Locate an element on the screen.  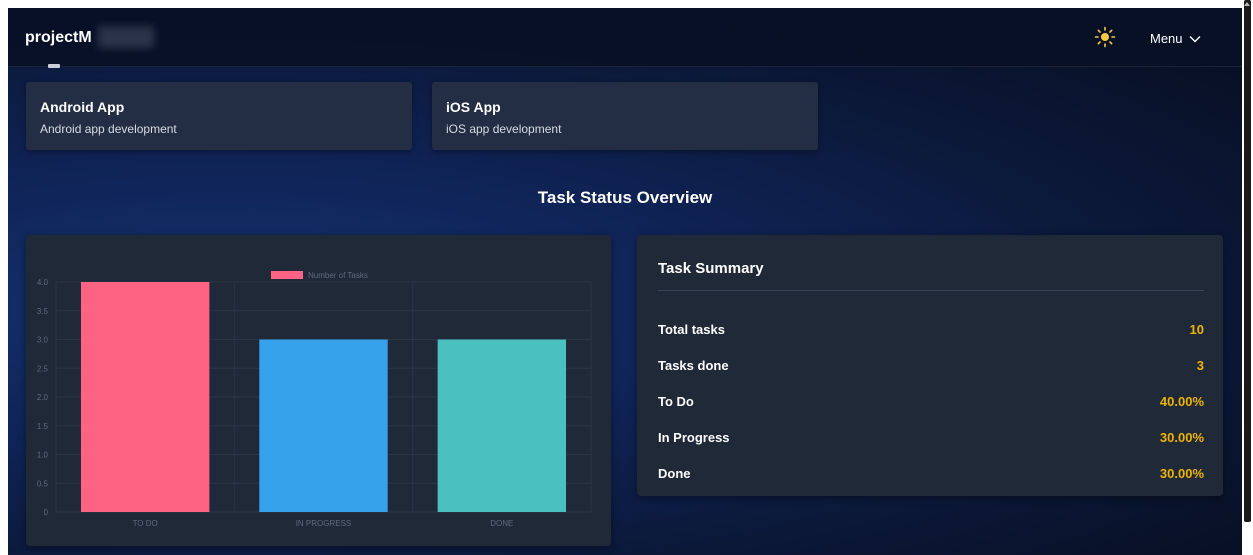
legend-label: Number of Tasks is located at coordinates (338, 275).